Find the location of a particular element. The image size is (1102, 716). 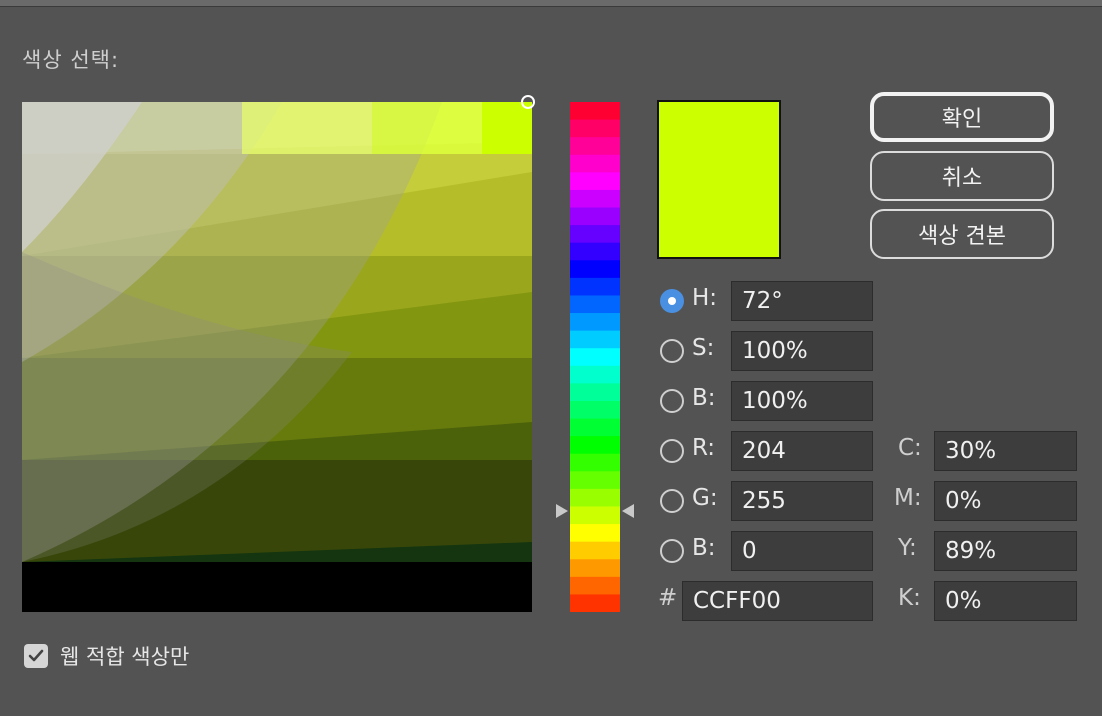

window-top-edge is located at coordinates (551, 3).